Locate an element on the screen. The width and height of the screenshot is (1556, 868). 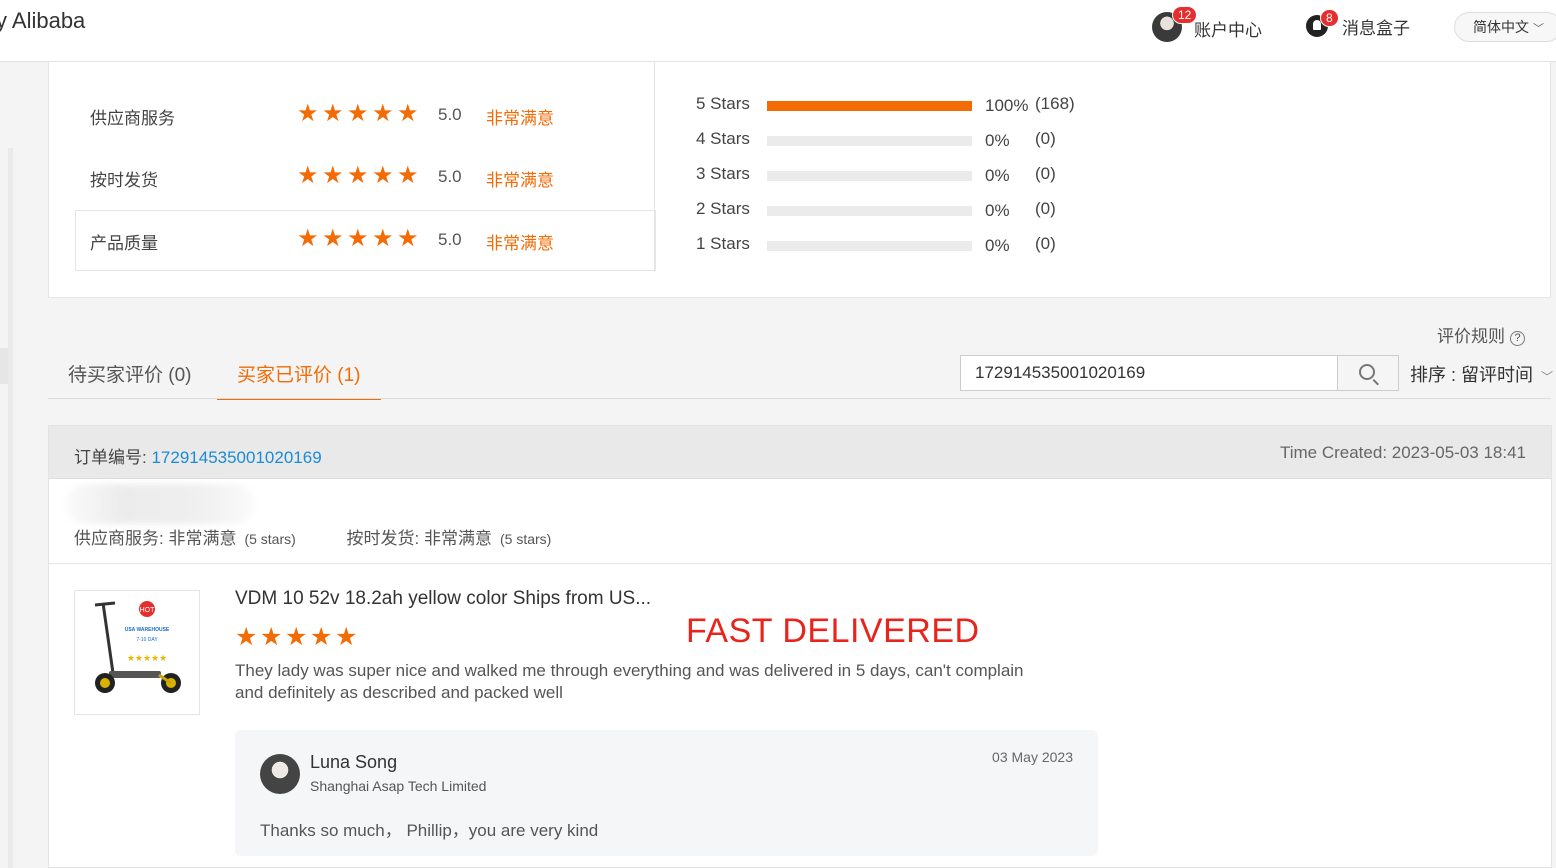
distribution-row-5: 5 Stars 100% (168) is located at coordinates (906, 104).